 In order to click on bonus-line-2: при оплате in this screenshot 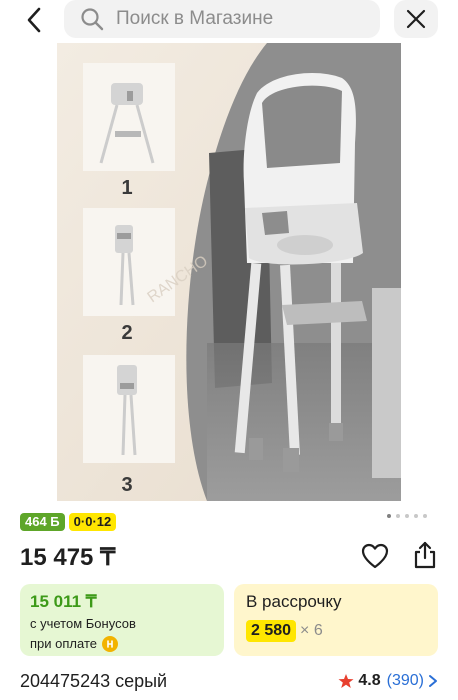, I will do `click(63, 643)`.